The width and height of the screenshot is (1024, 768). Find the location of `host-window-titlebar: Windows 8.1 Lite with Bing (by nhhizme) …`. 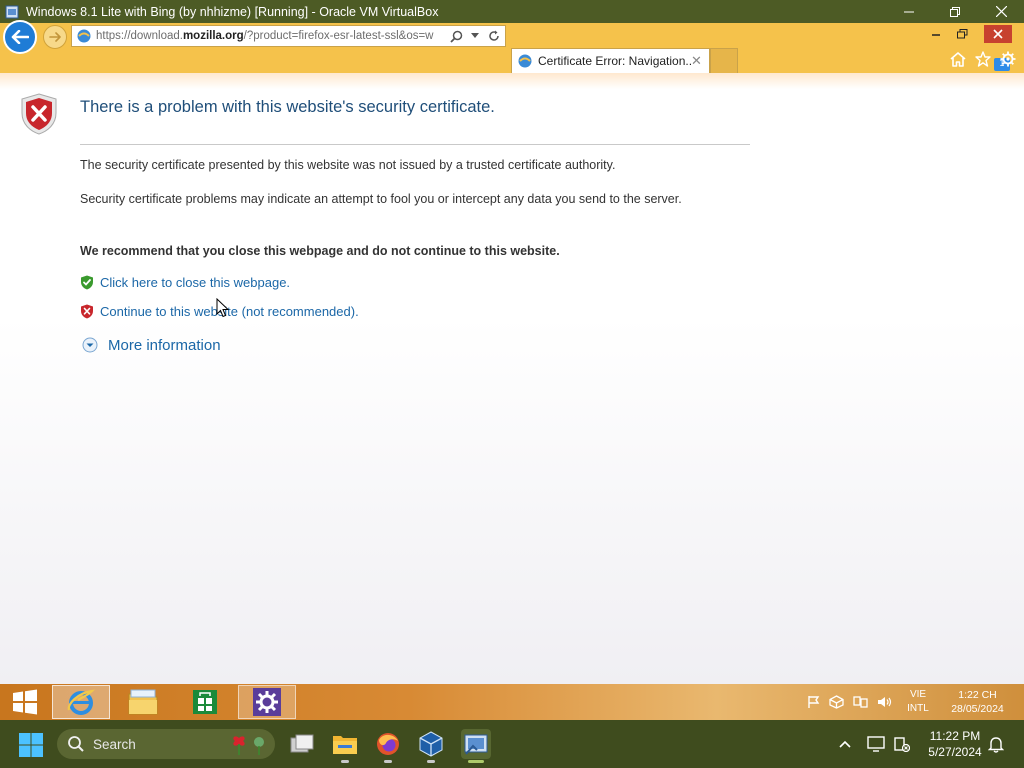

host-window-titlebar: Windows 8.1 Lite with Bing (by nhhizme) … is located at coordinates (512, 11).